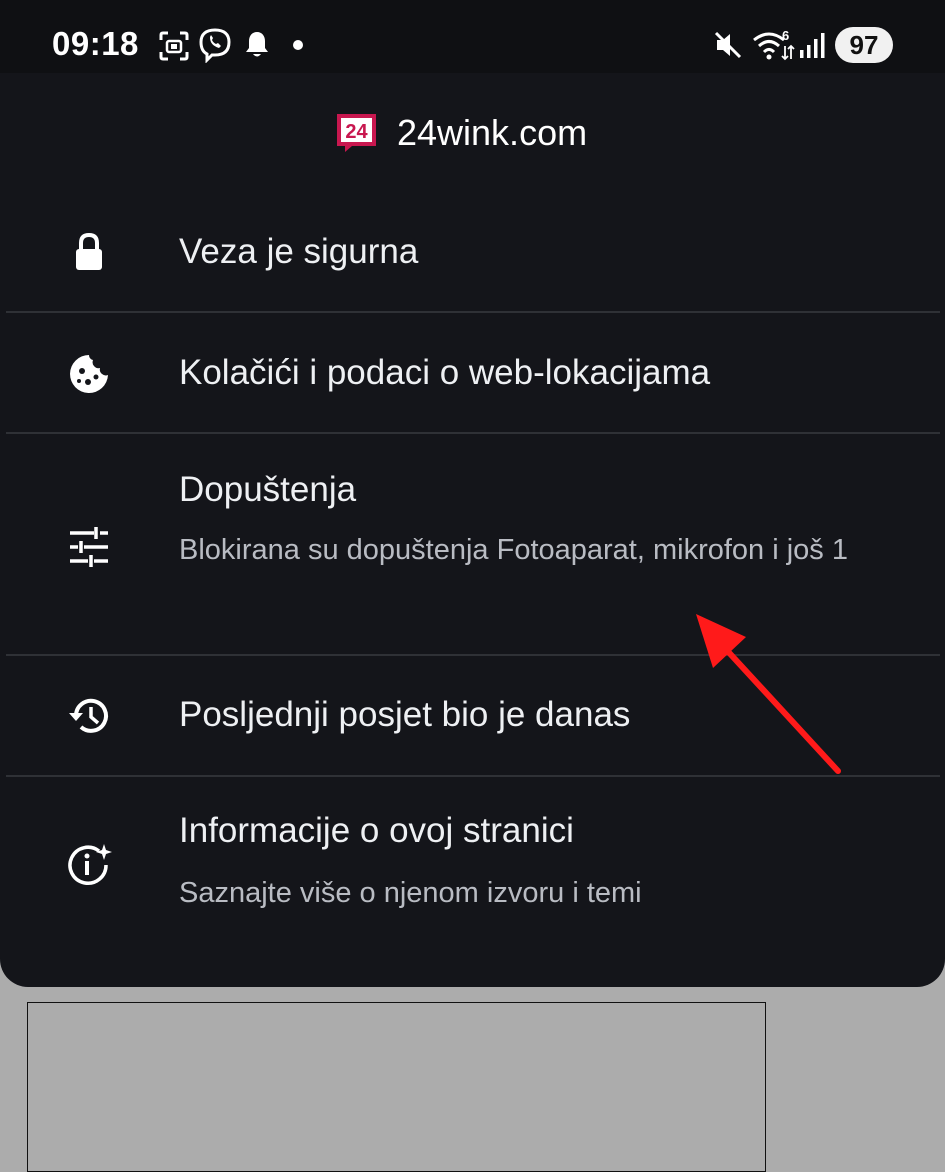 The height and width of the screenshot is (1172, 945). Describe the element at coordinates (88, 715) in the screenshot. I see `history-icon` at that location.